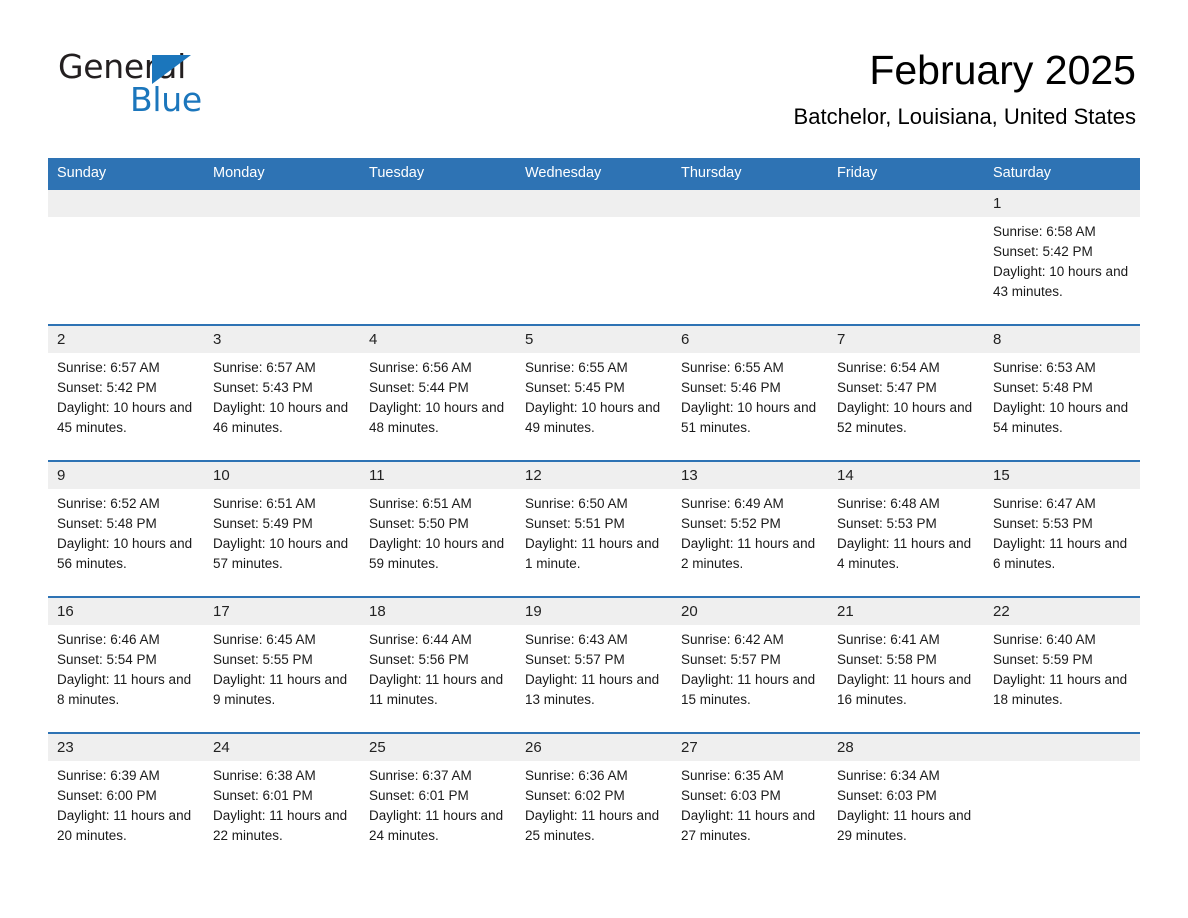  I want to click on day-number: 8, so click(1062, 339).